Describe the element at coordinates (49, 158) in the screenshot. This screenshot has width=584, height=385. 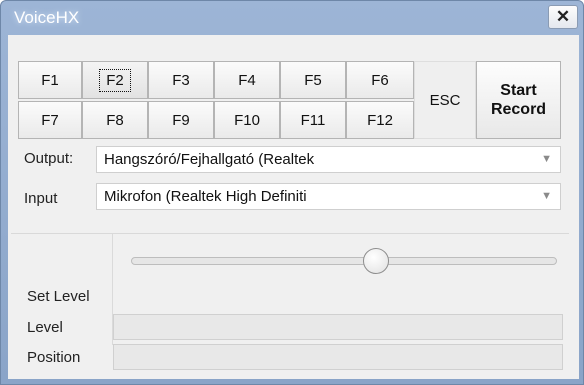
I see `output-label: Output:` at that location.